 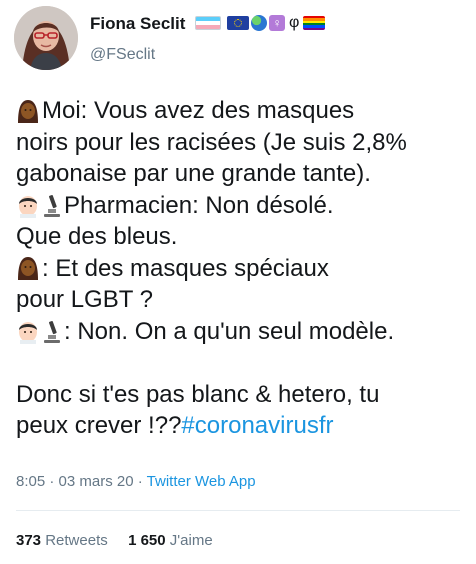 I want to click on tweet-line-text: pour LGBT ?, so click(x=84, y=299).